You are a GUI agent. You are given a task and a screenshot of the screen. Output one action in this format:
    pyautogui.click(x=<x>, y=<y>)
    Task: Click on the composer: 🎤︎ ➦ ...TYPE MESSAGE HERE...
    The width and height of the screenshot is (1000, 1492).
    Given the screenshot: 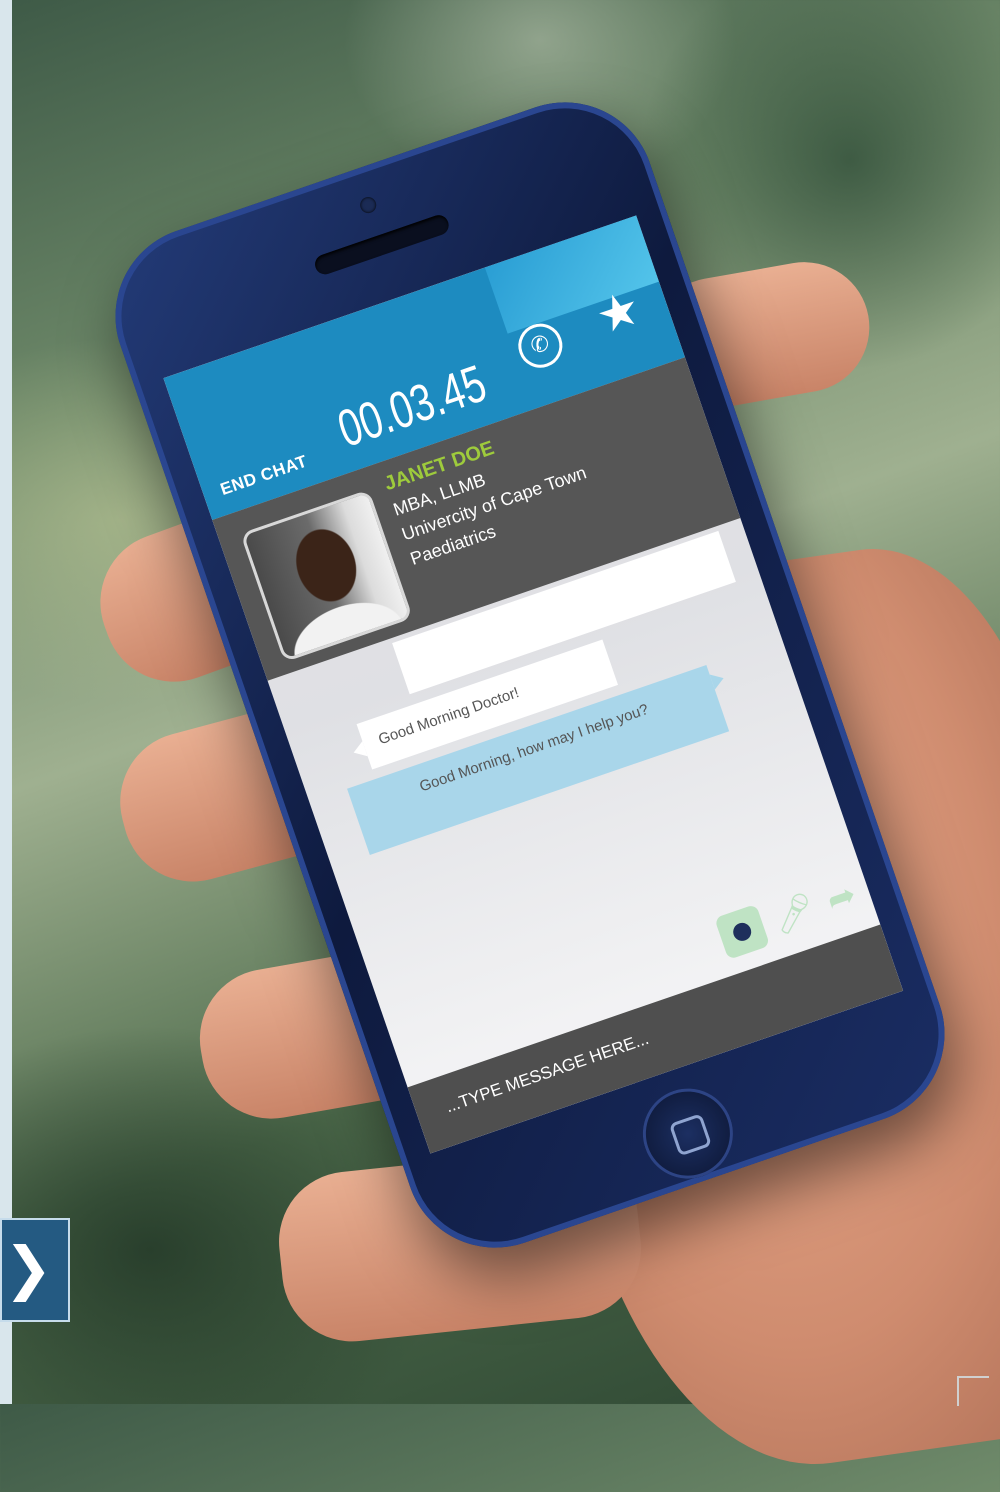 What is the action you would take?
    pyautogui.click(x=646, y=1011)
    